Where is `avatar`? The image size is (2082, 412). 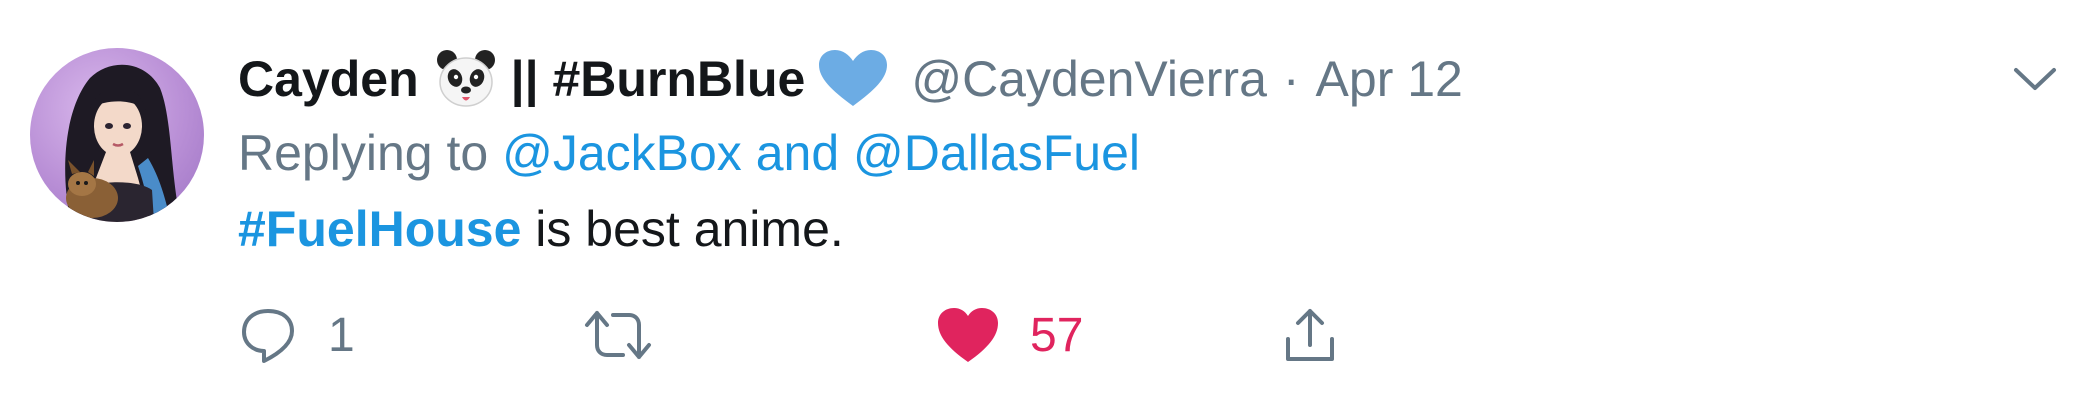
avatar is located at coordinates (117, 135).